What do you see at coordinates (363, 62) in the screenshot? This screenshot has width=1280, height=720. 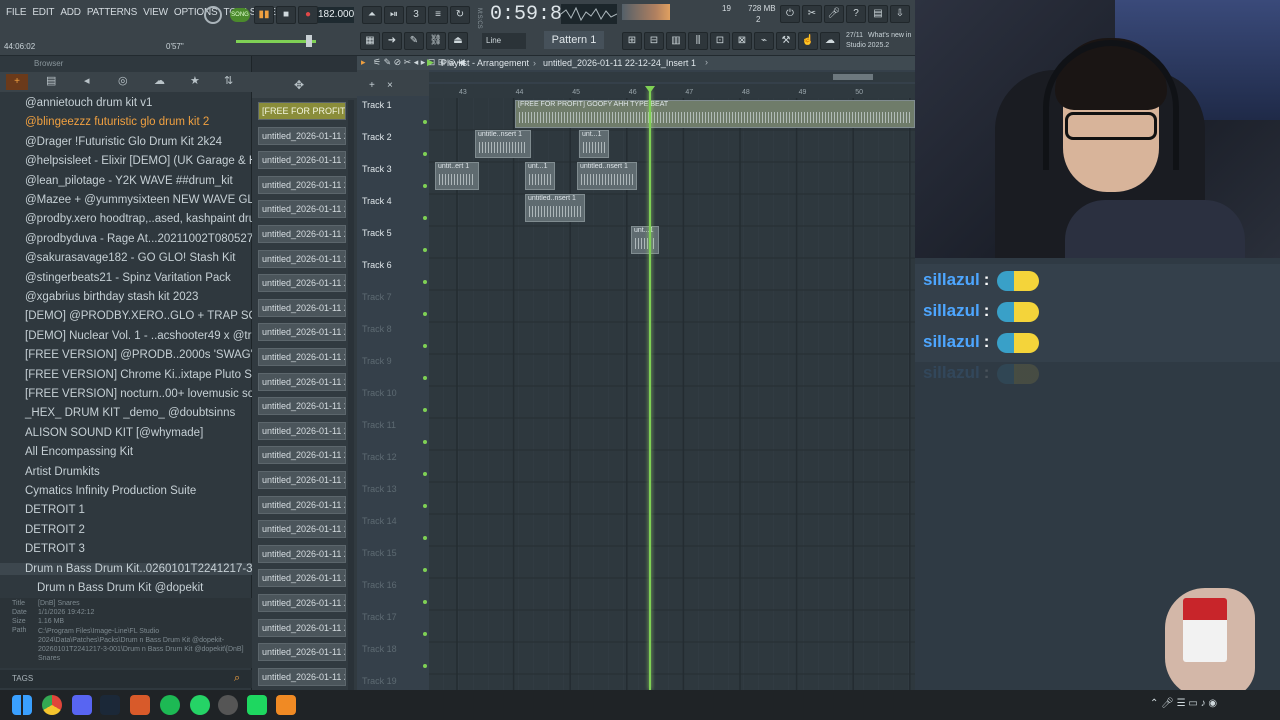 I see `playlist-arrow-icon: ▸` at bounding box center [363, 62].